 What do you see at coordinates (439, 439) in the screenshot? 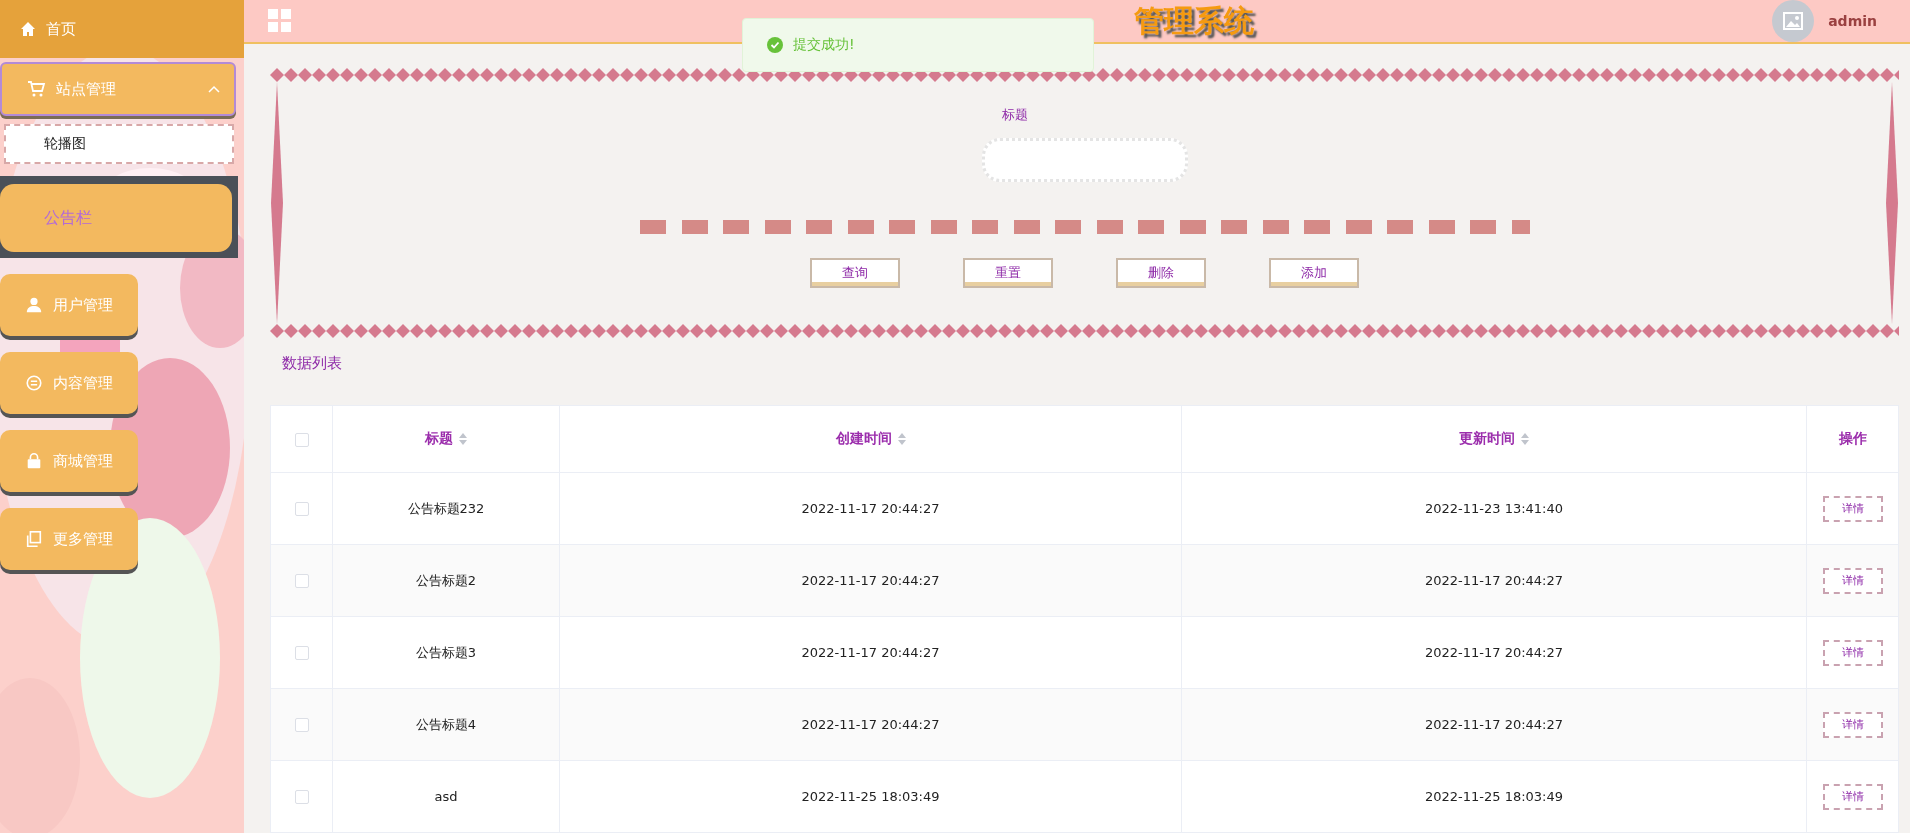
I see `column-header: 标题` at bounding box center [439, 439].